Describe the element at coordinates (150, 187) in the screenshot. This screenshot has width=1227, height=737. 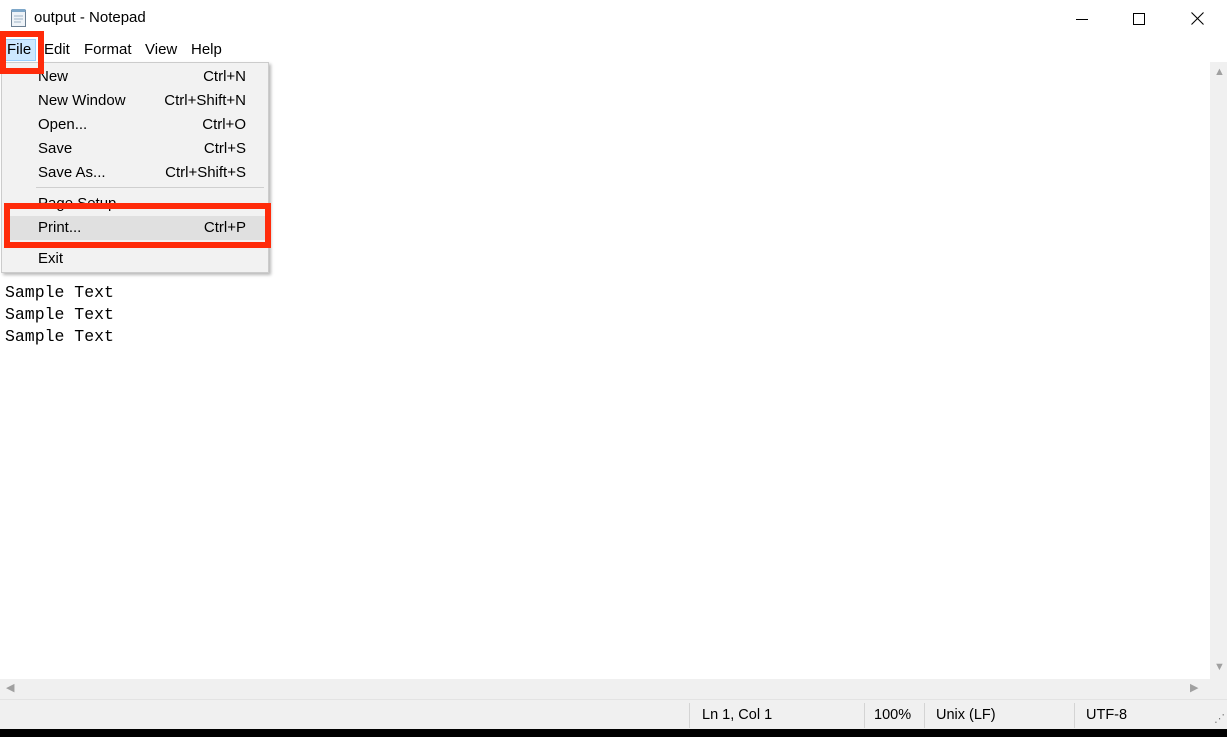
I see `menu-separator` at that location.